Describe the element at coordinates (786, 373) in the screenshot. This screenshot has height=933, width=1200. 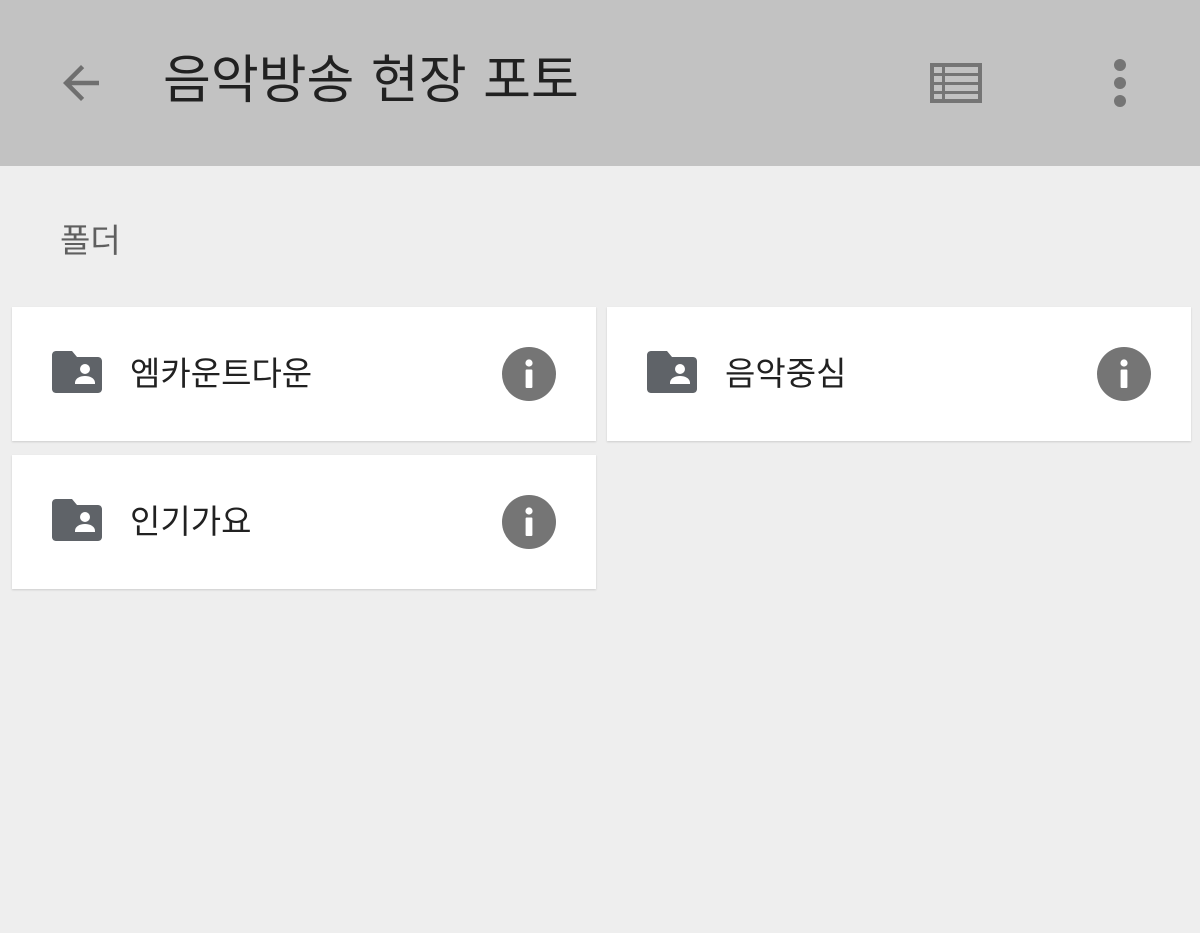
I see `folder-name: 음악중심` at that location.